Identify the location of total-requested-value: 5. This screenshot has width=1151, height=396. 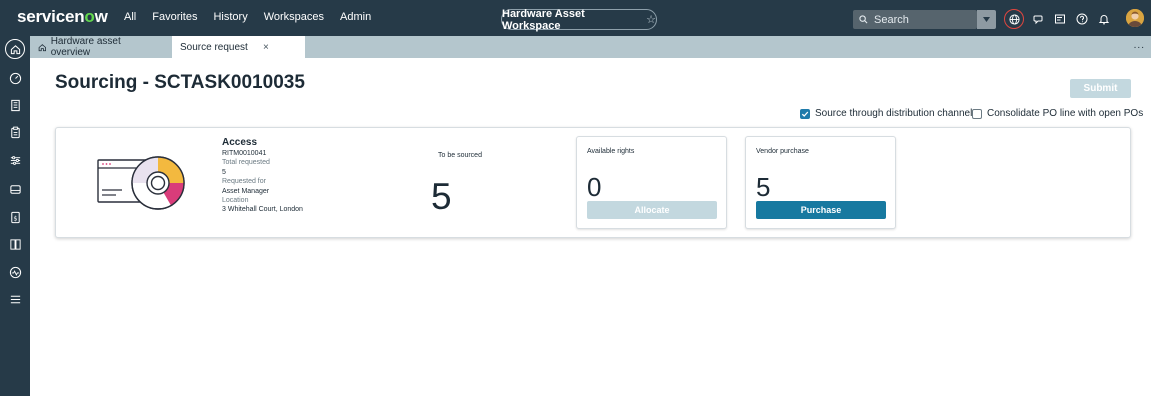
(224, 172).